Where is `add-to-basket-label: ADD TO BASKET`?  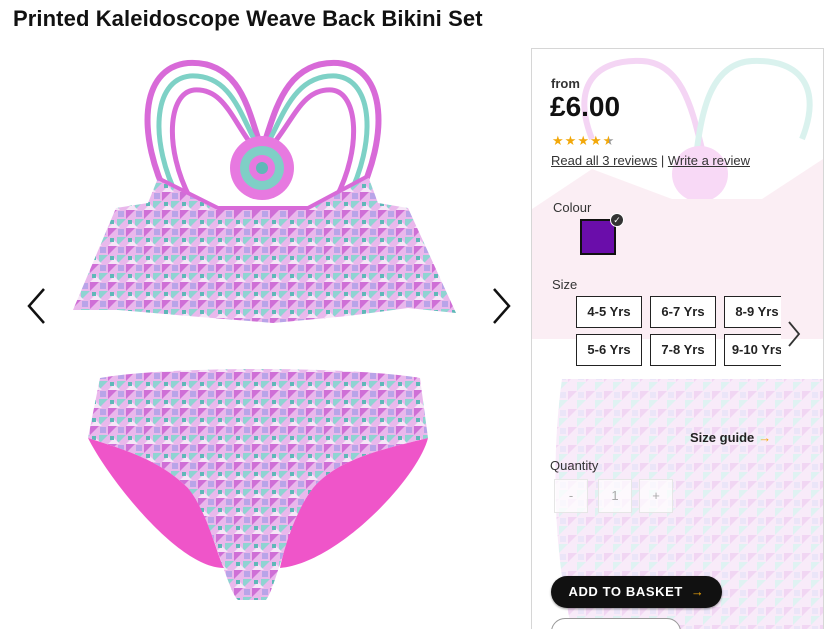
add-to-basket-label: ADD TO BASKET is located at coordinates (625, 591).